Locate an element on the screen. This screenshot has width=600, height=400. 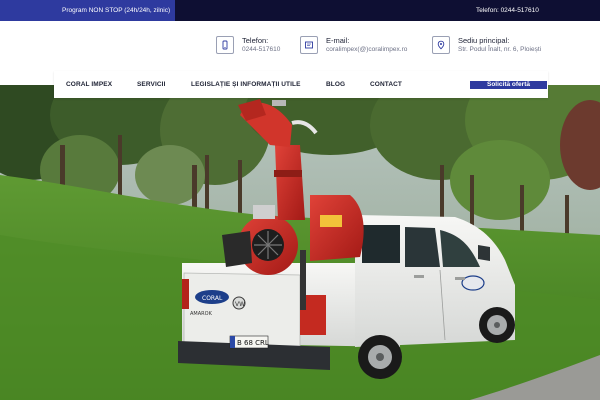
license-plate: B 68 CRL is located at coordinates (253, 343).